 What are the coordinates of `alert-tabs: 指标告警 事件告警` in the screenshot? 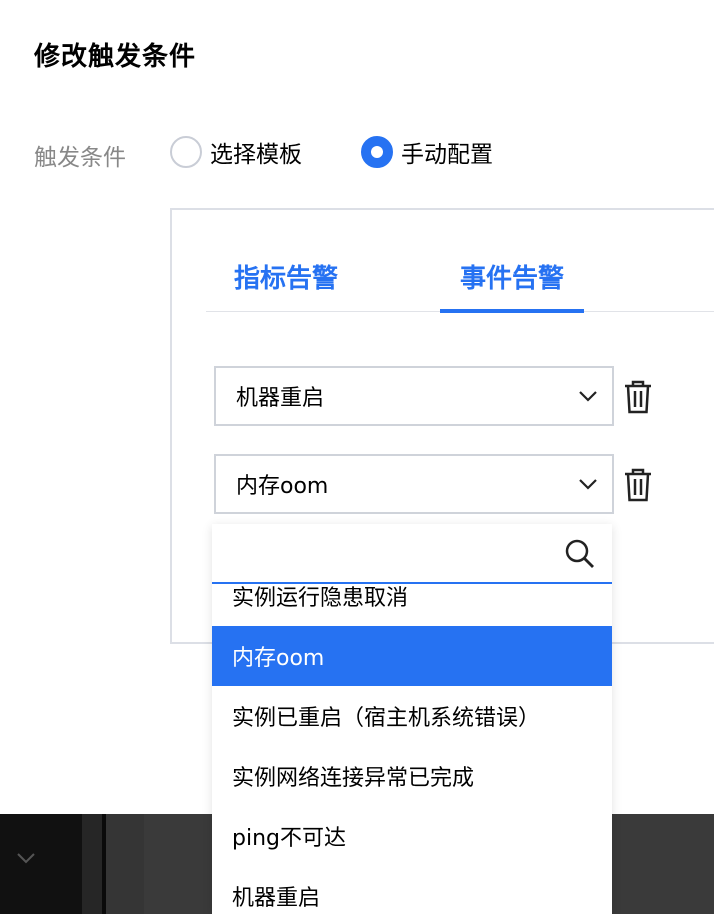 It's located at (460, 285).